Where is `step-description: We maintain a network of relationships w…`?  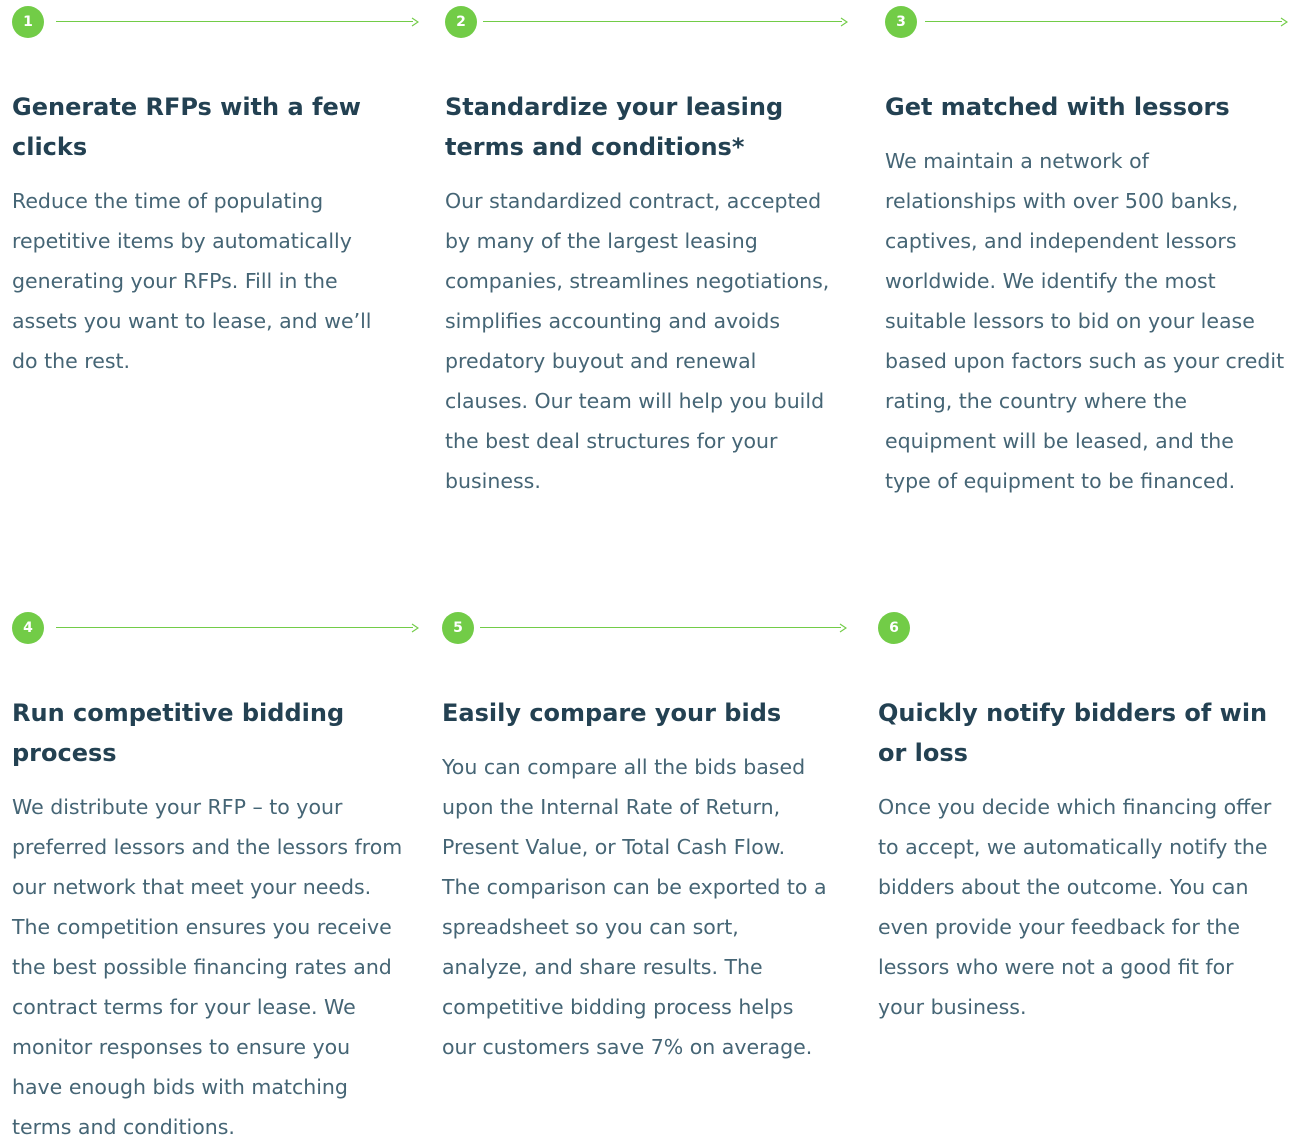 step-description: We maintain a network of relationships w… is located at coordinates (1085, 321).